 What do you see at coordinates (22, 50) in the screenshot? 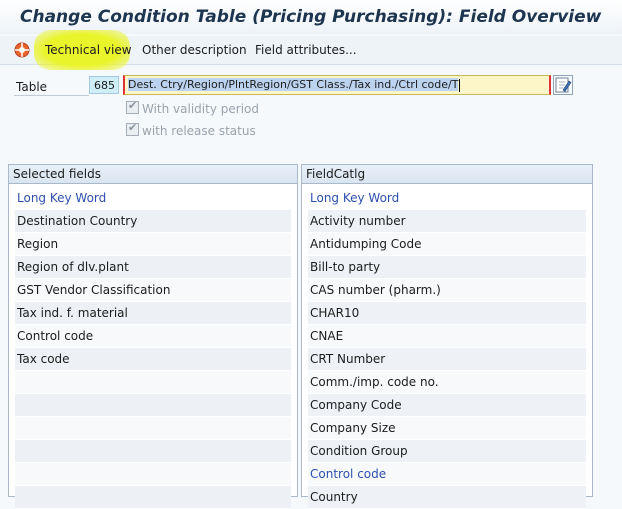
I see `display-change-icon` at bounding box center [22, 50].